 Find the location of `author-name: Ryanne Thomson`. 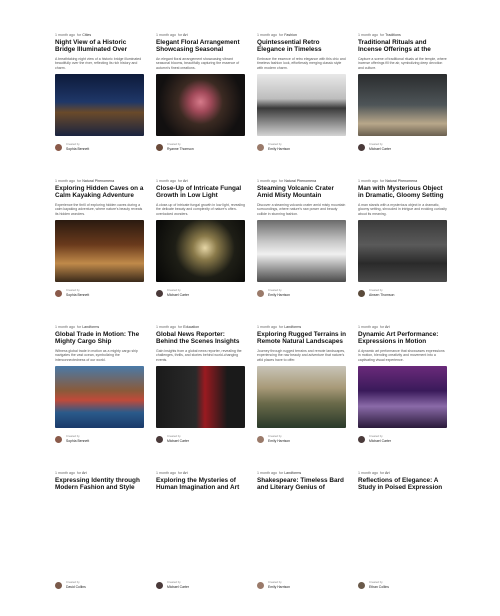

author-name: Ryanne Thomson is located at coordinates (180, 149).